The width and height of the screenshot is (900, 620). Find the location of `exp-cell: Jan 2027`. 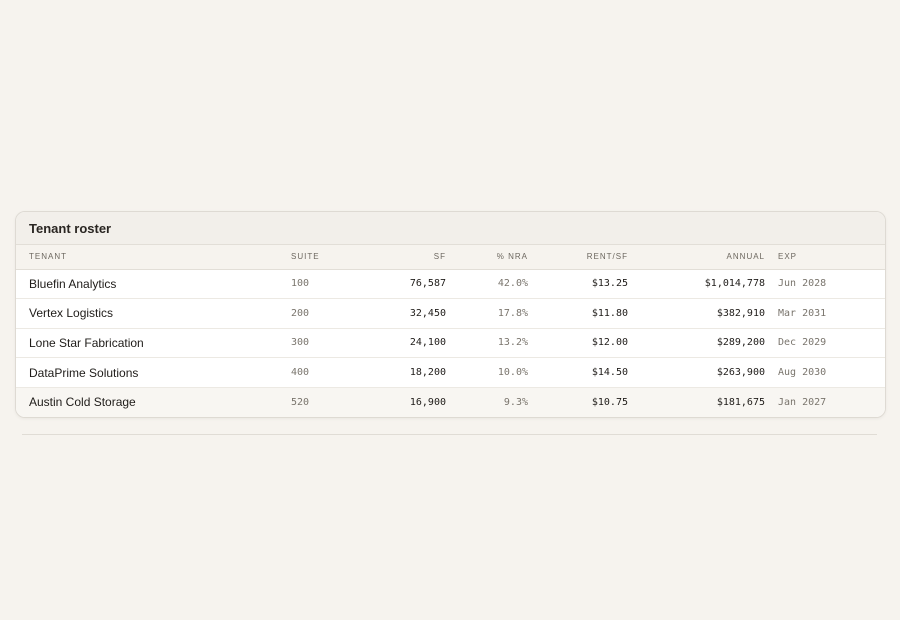

exp-cell: Jan 2027 is located at coordinates (802, 402).